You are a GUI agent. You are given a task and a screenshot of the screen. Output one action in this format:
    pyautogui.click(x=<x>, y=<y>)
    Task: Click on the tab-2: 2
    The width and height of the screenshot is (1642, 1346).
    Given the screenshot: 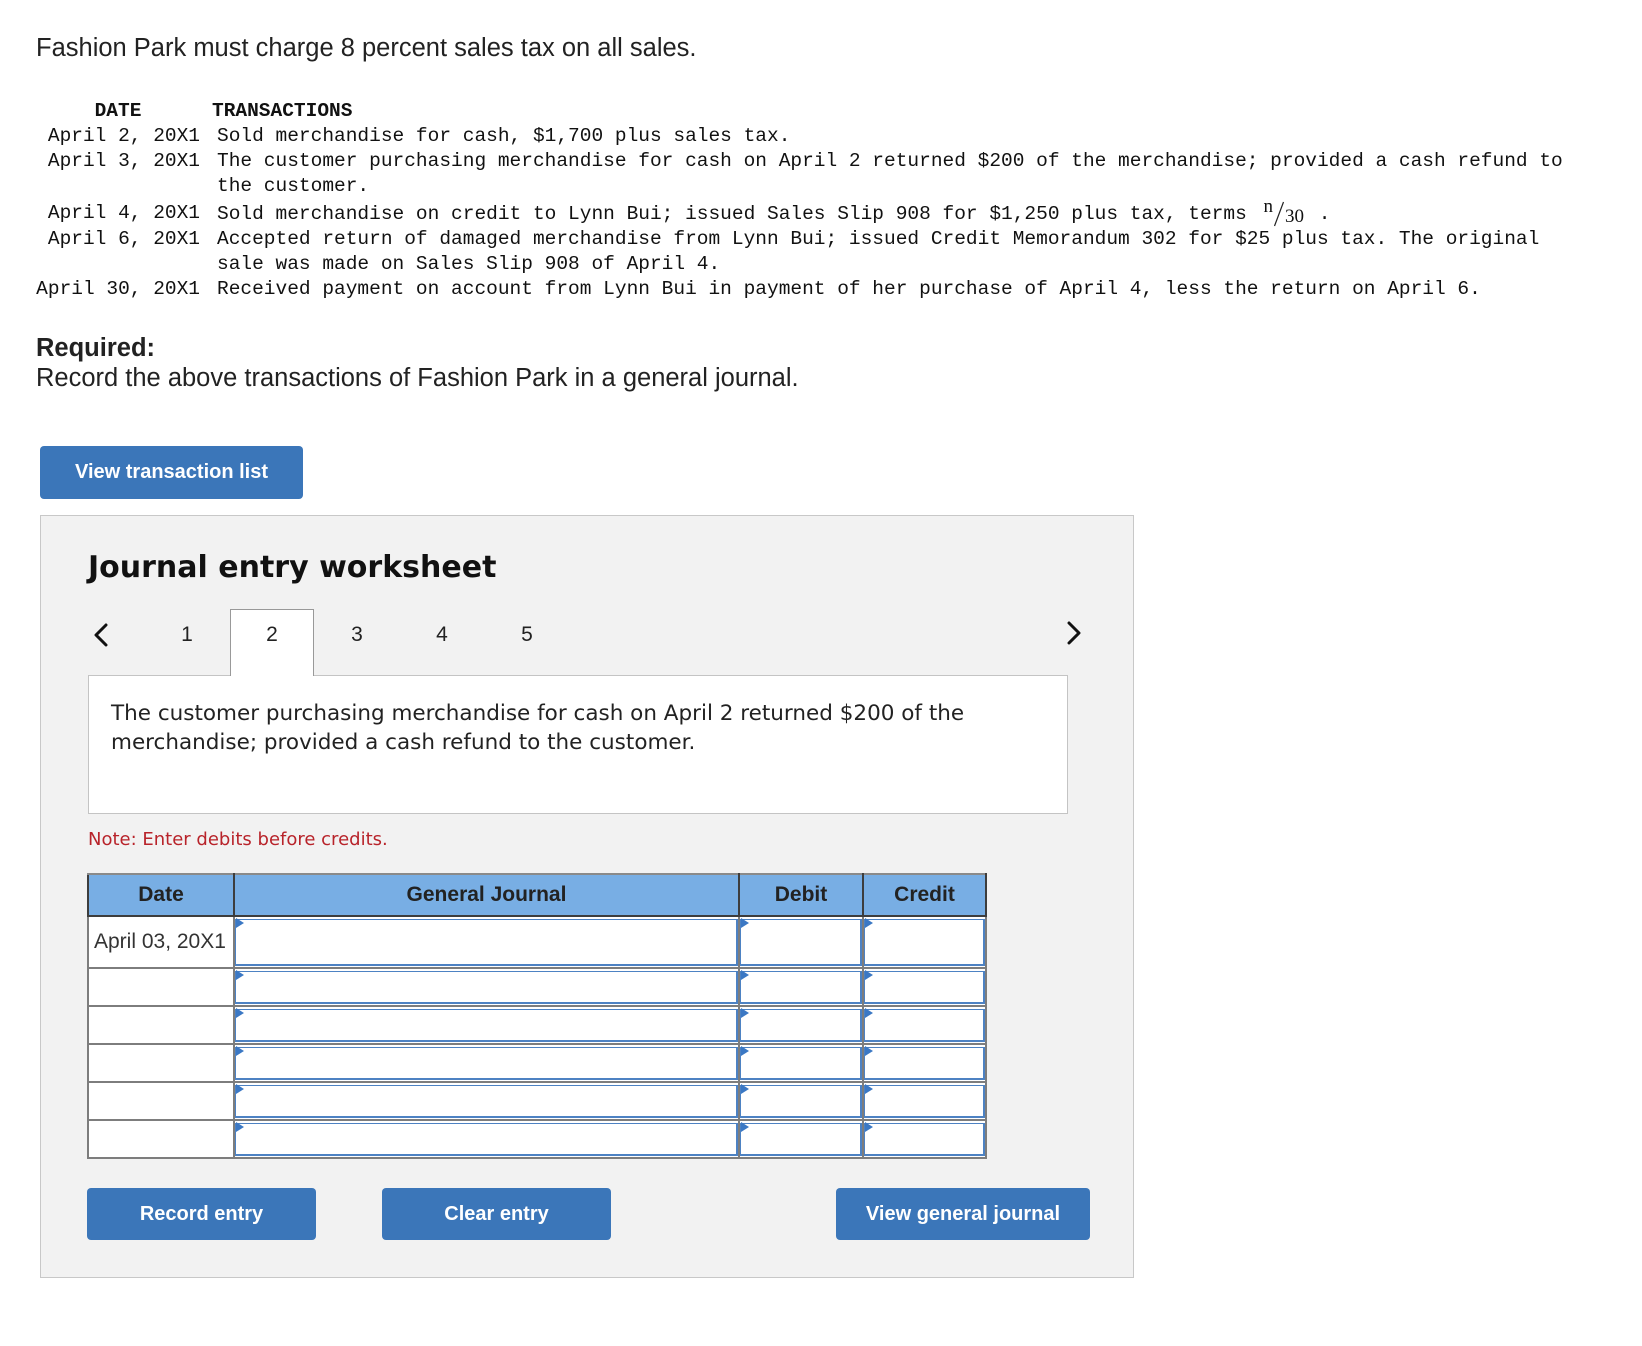 What is the action you would take?
    pyautogui.click(x=272, y=642)
    